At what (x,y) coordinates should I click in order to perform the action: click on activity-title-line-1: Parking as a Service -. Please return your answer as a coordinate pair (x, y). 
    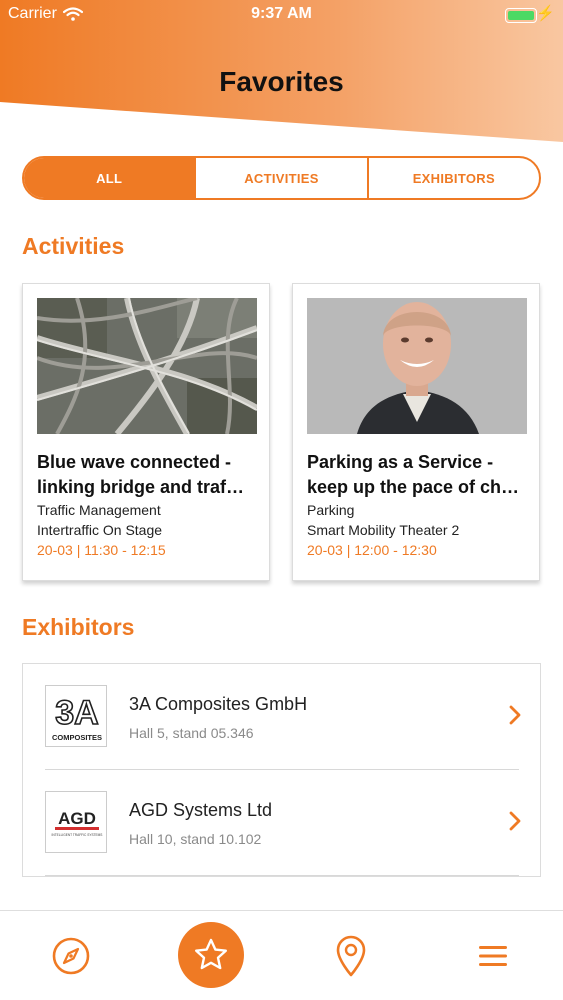
    Looking at the image, I should click on (400, 462).